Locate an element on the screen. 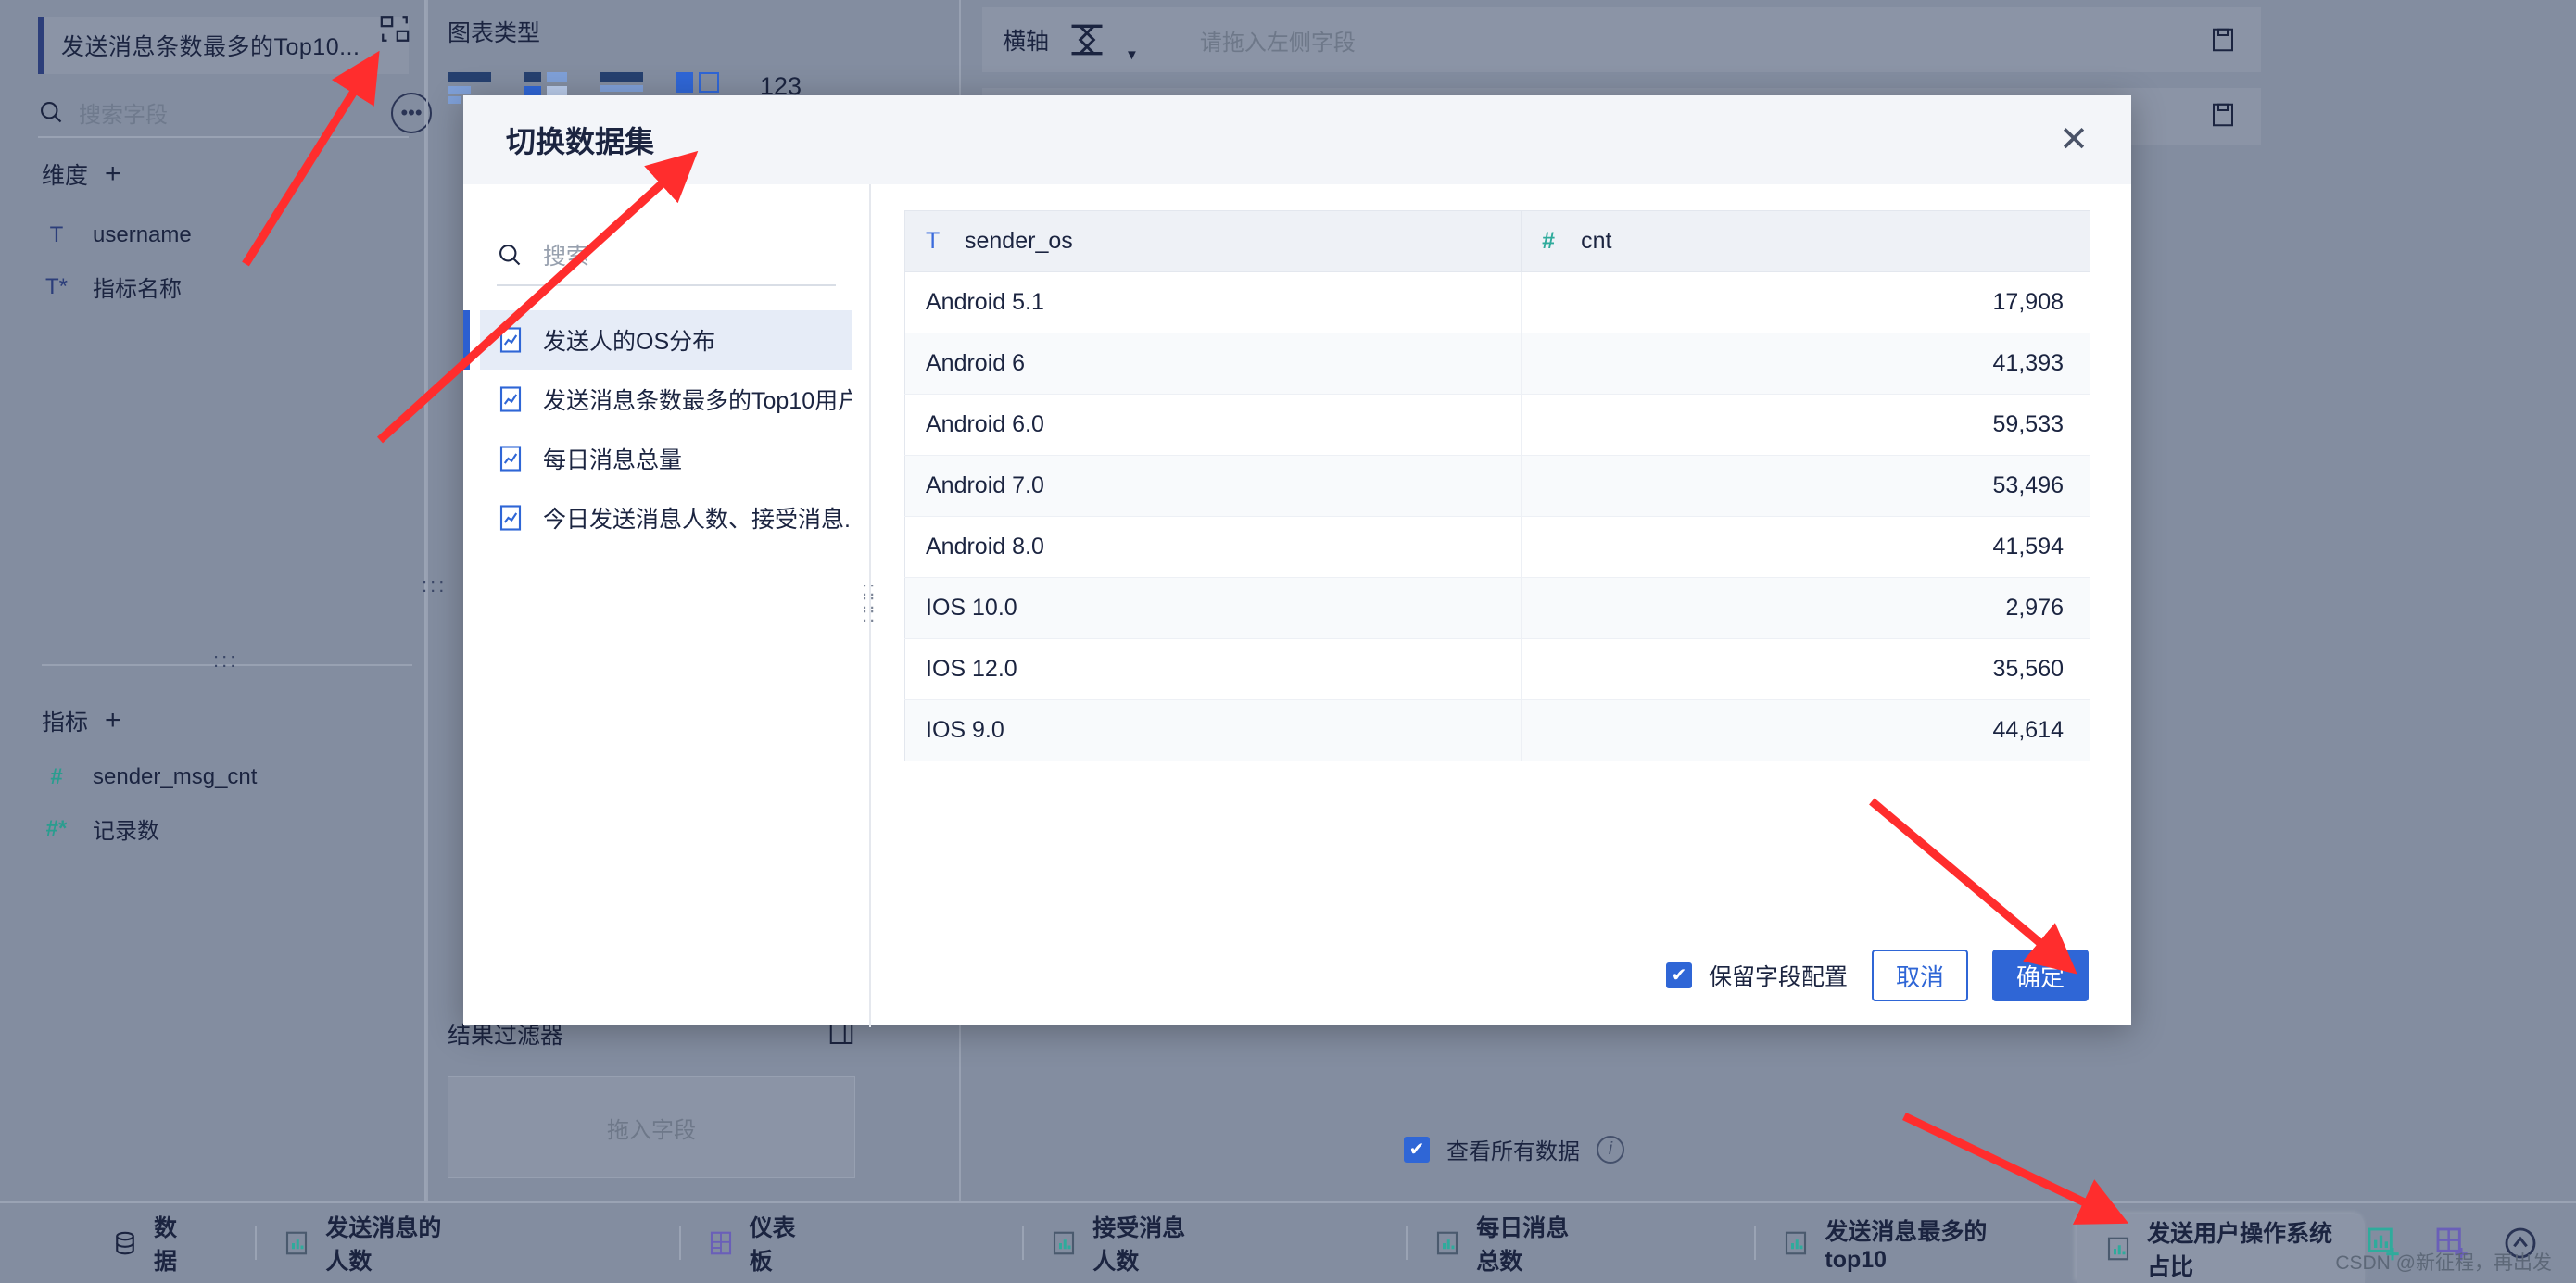  dashboard-icon is located at coordinates (720, 1243).